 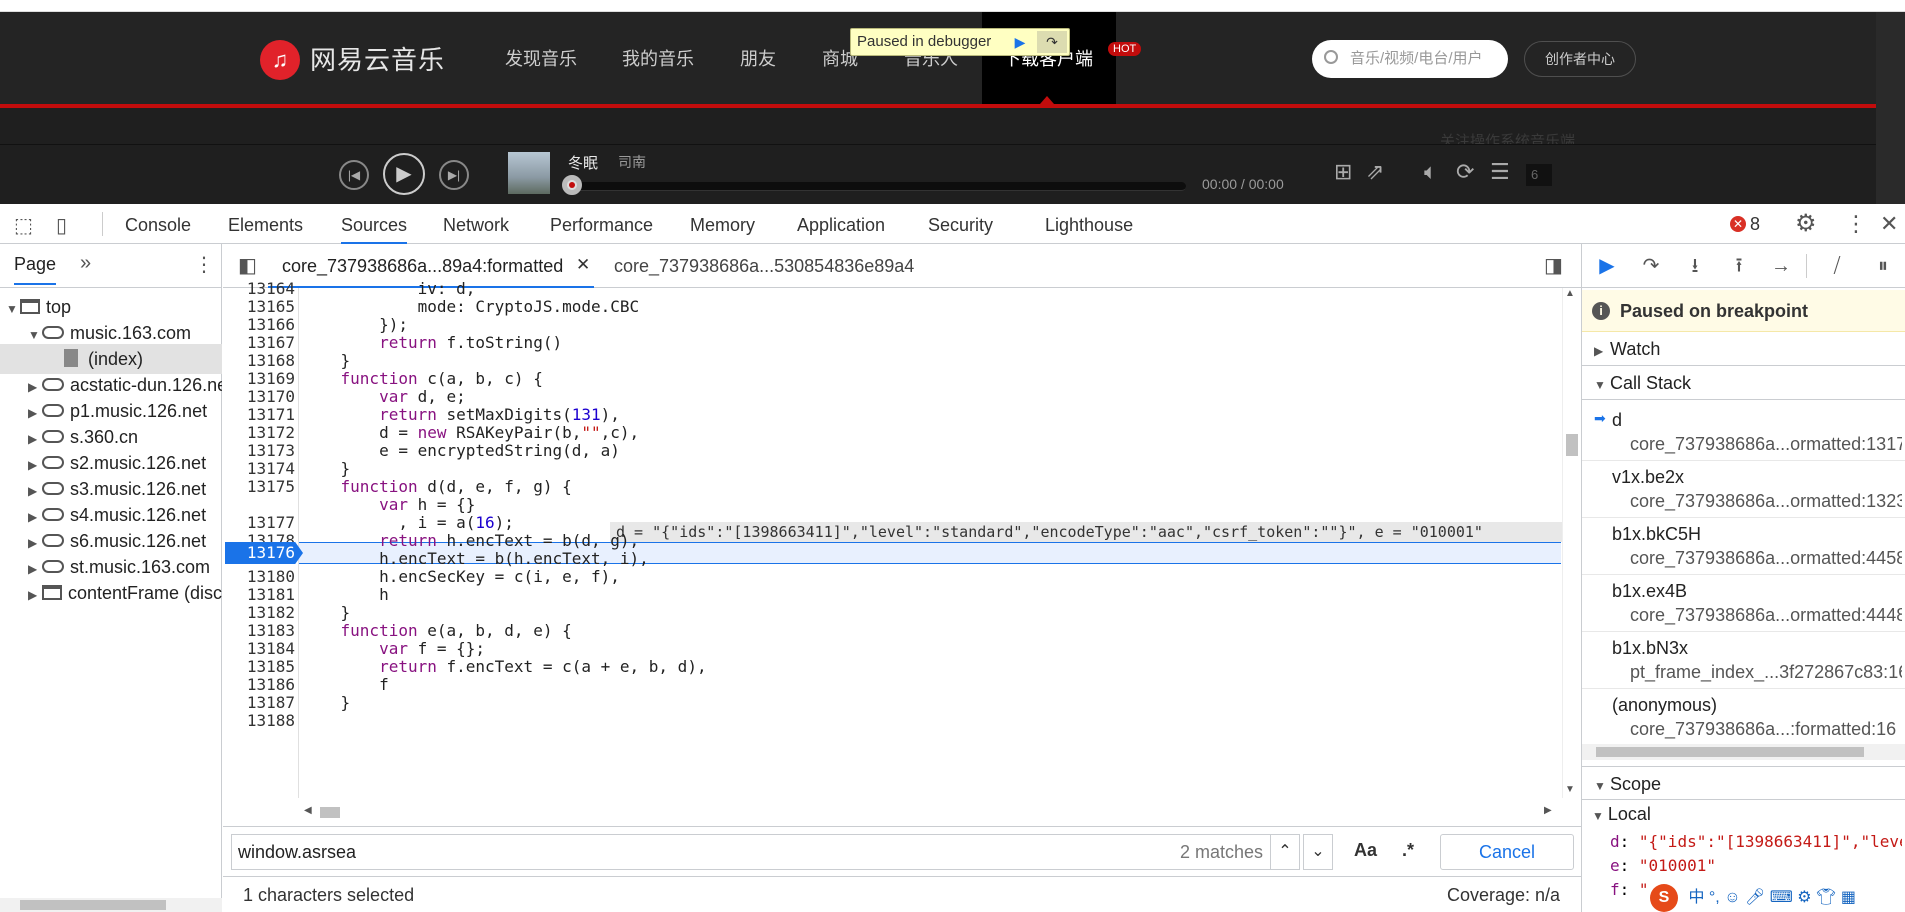 What do you see at coordinates (583, 265) in the screenshot?
I see `close-tab-icon: ✕` at bounding box center [583, 265].